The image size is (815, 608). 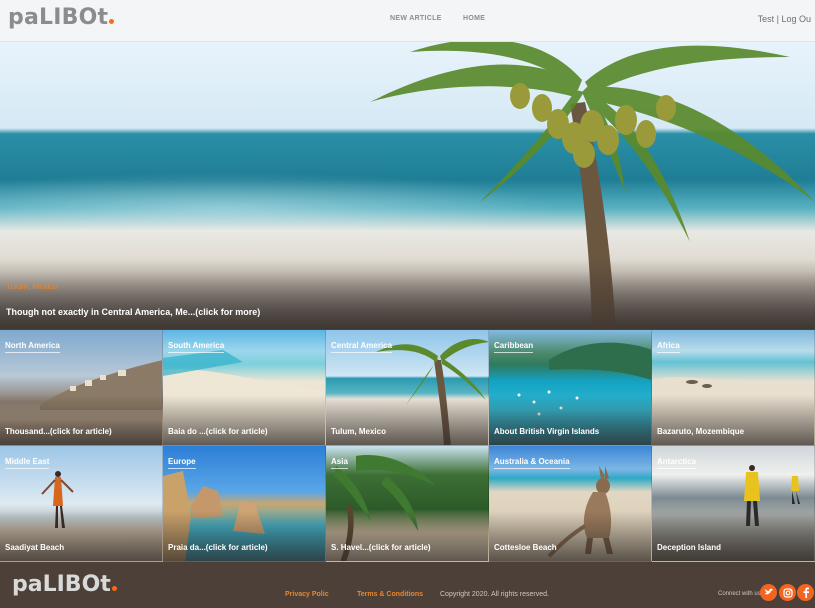 I want to click on region-label: Australia & Oceania, so click(x=532, y=463).